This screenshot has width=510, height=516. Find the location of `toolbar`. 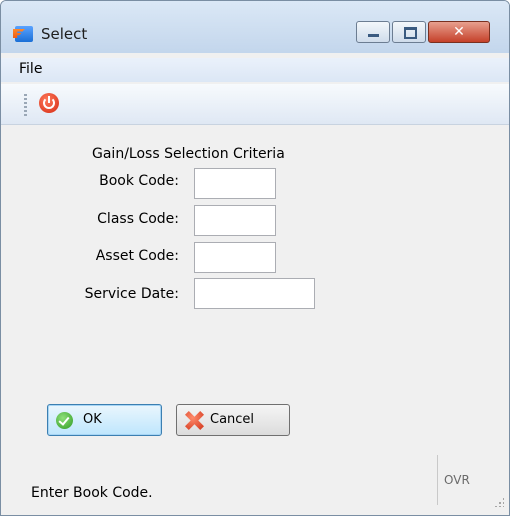

toolbar is located at coordinates (255, 104).